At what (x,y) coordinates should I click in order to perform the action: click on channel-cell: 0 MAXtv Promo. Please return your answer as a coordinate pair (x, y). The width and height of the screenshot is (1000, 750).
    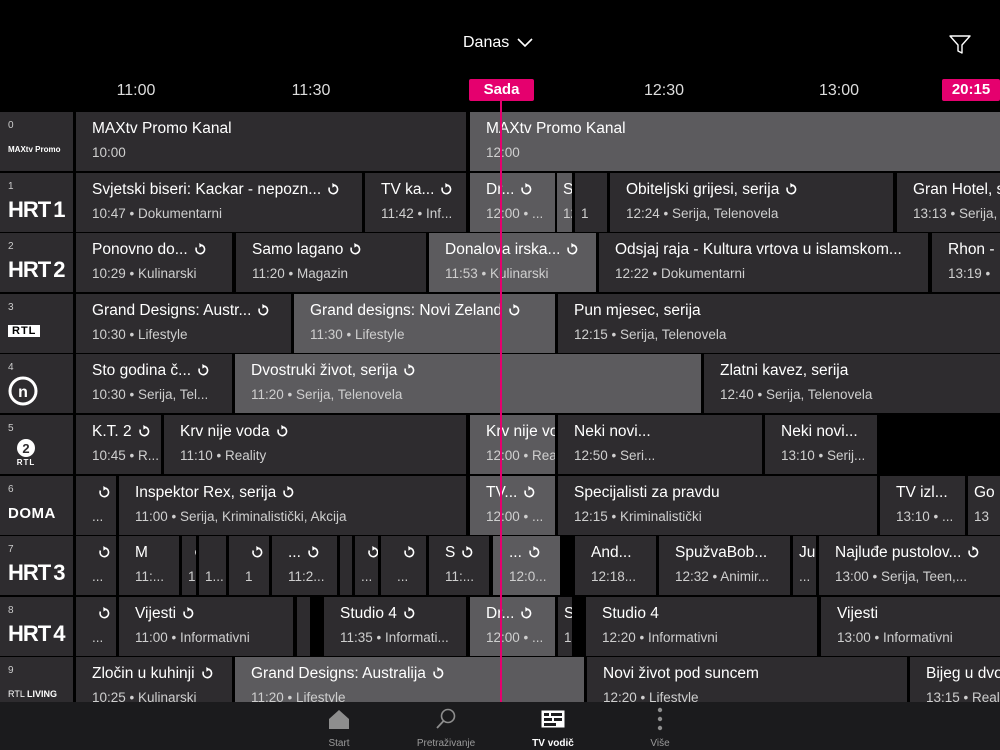
    Looking at the image, I should click on (36, 141).